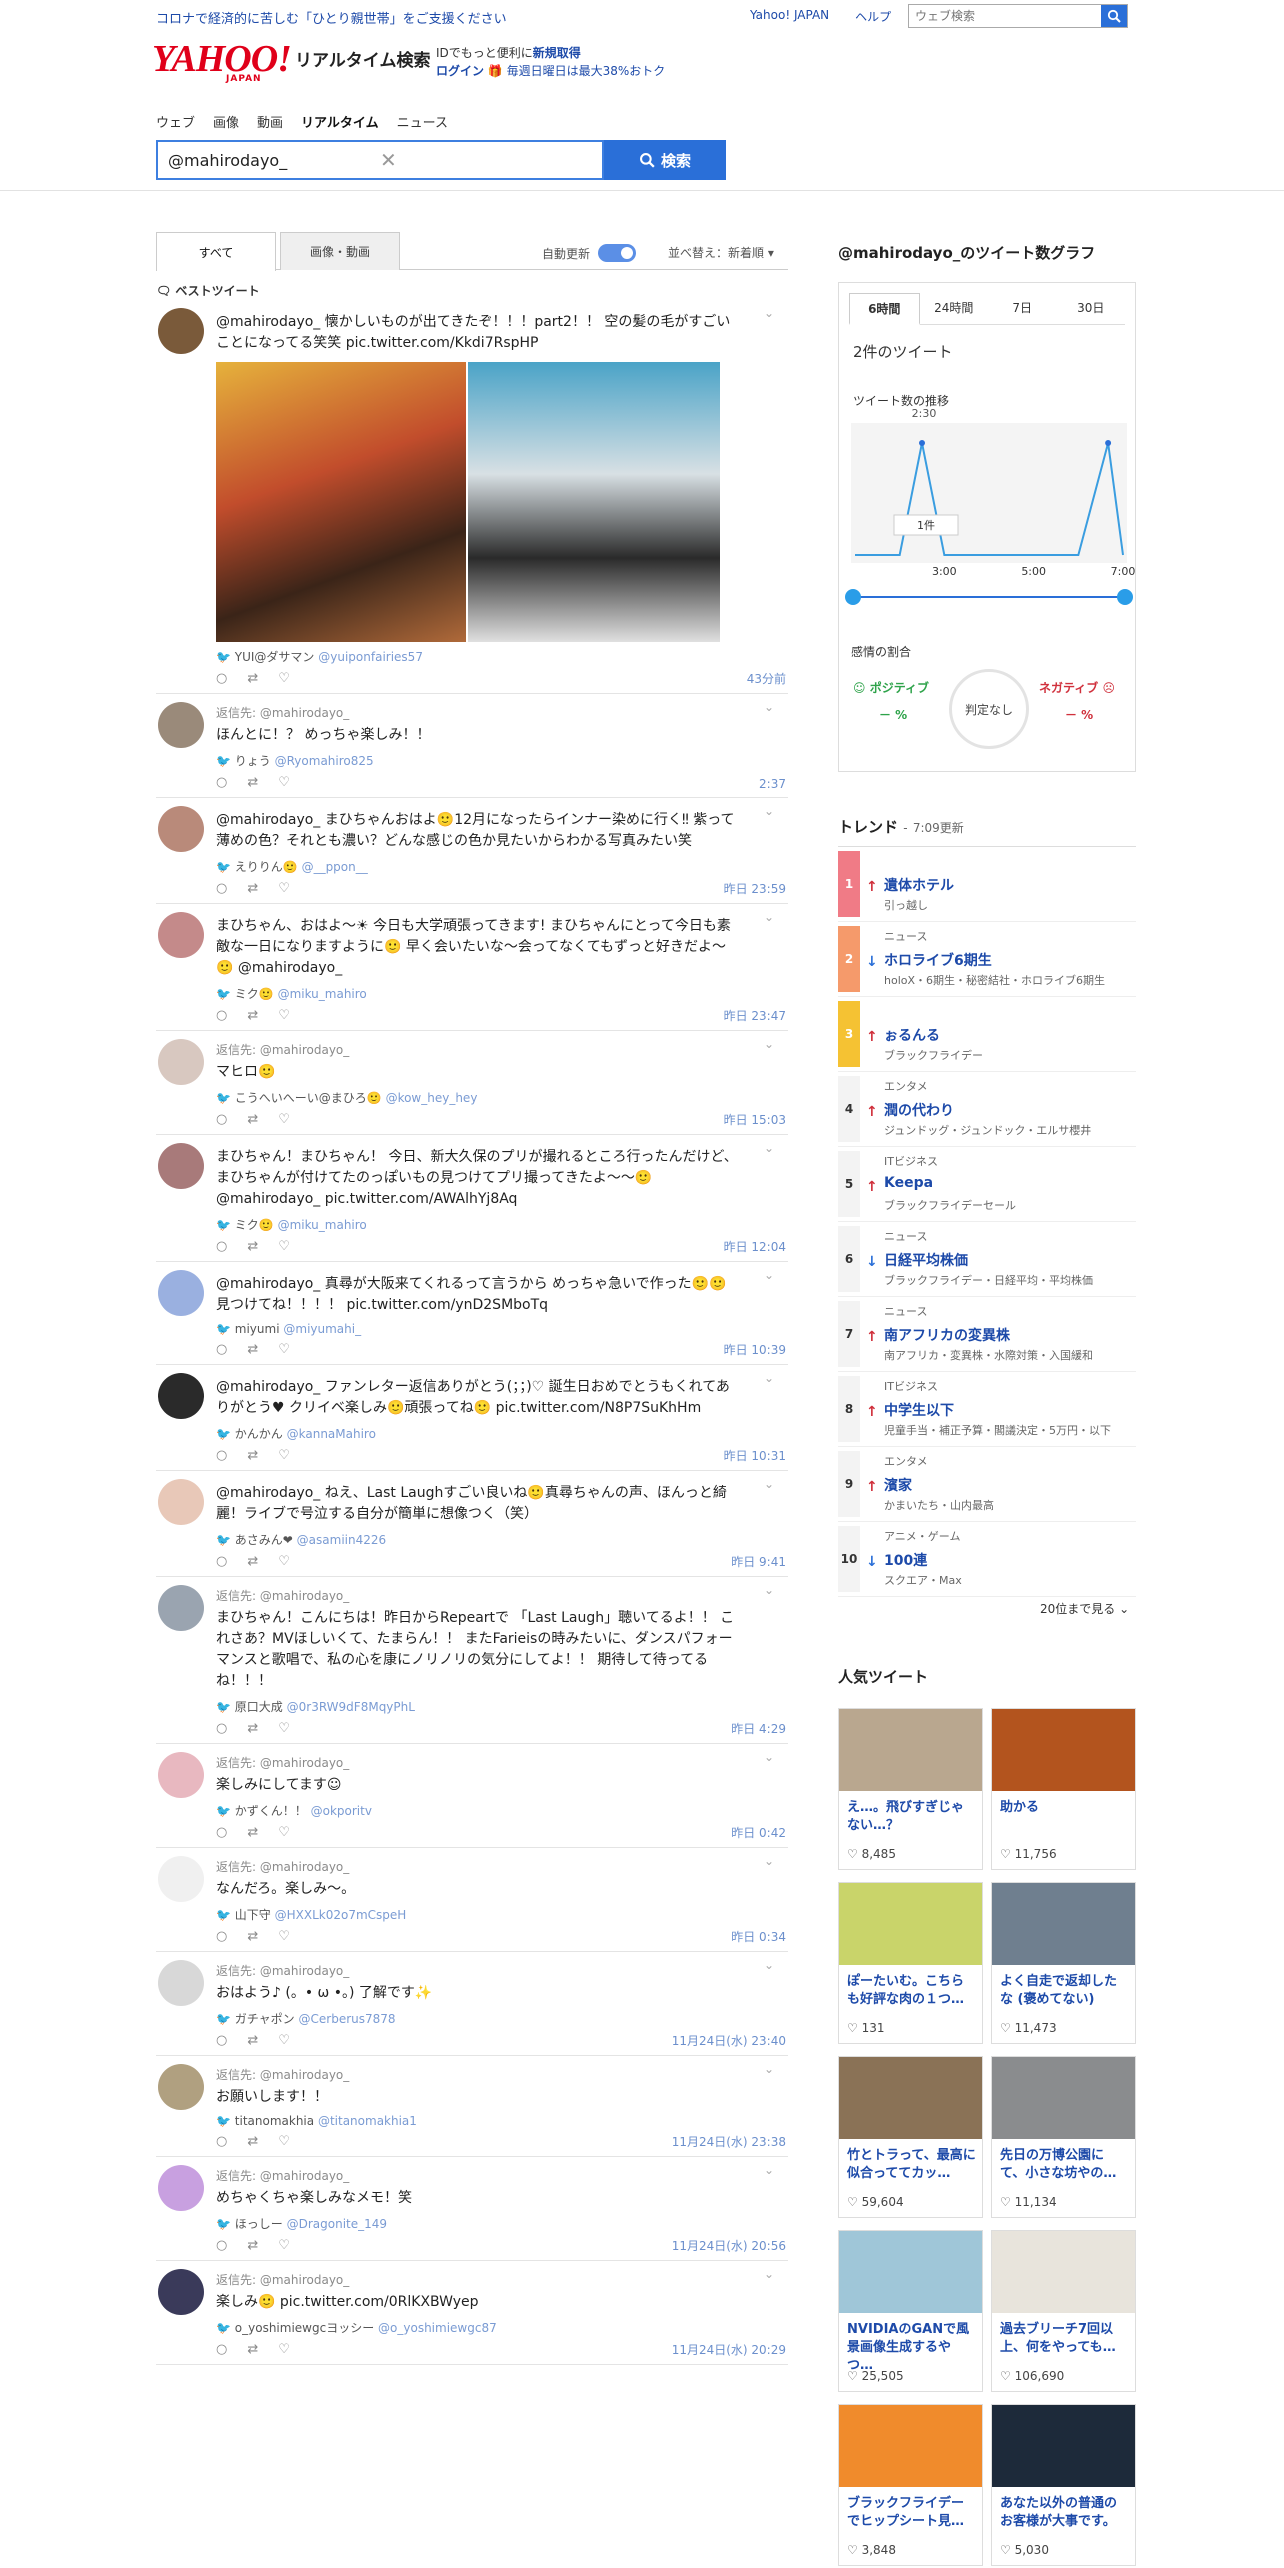  What do you see at coordinates (1022, 308) in the screenshot?
I see `graph-tab-7d: 7日` at bounding box center [1022, 308].